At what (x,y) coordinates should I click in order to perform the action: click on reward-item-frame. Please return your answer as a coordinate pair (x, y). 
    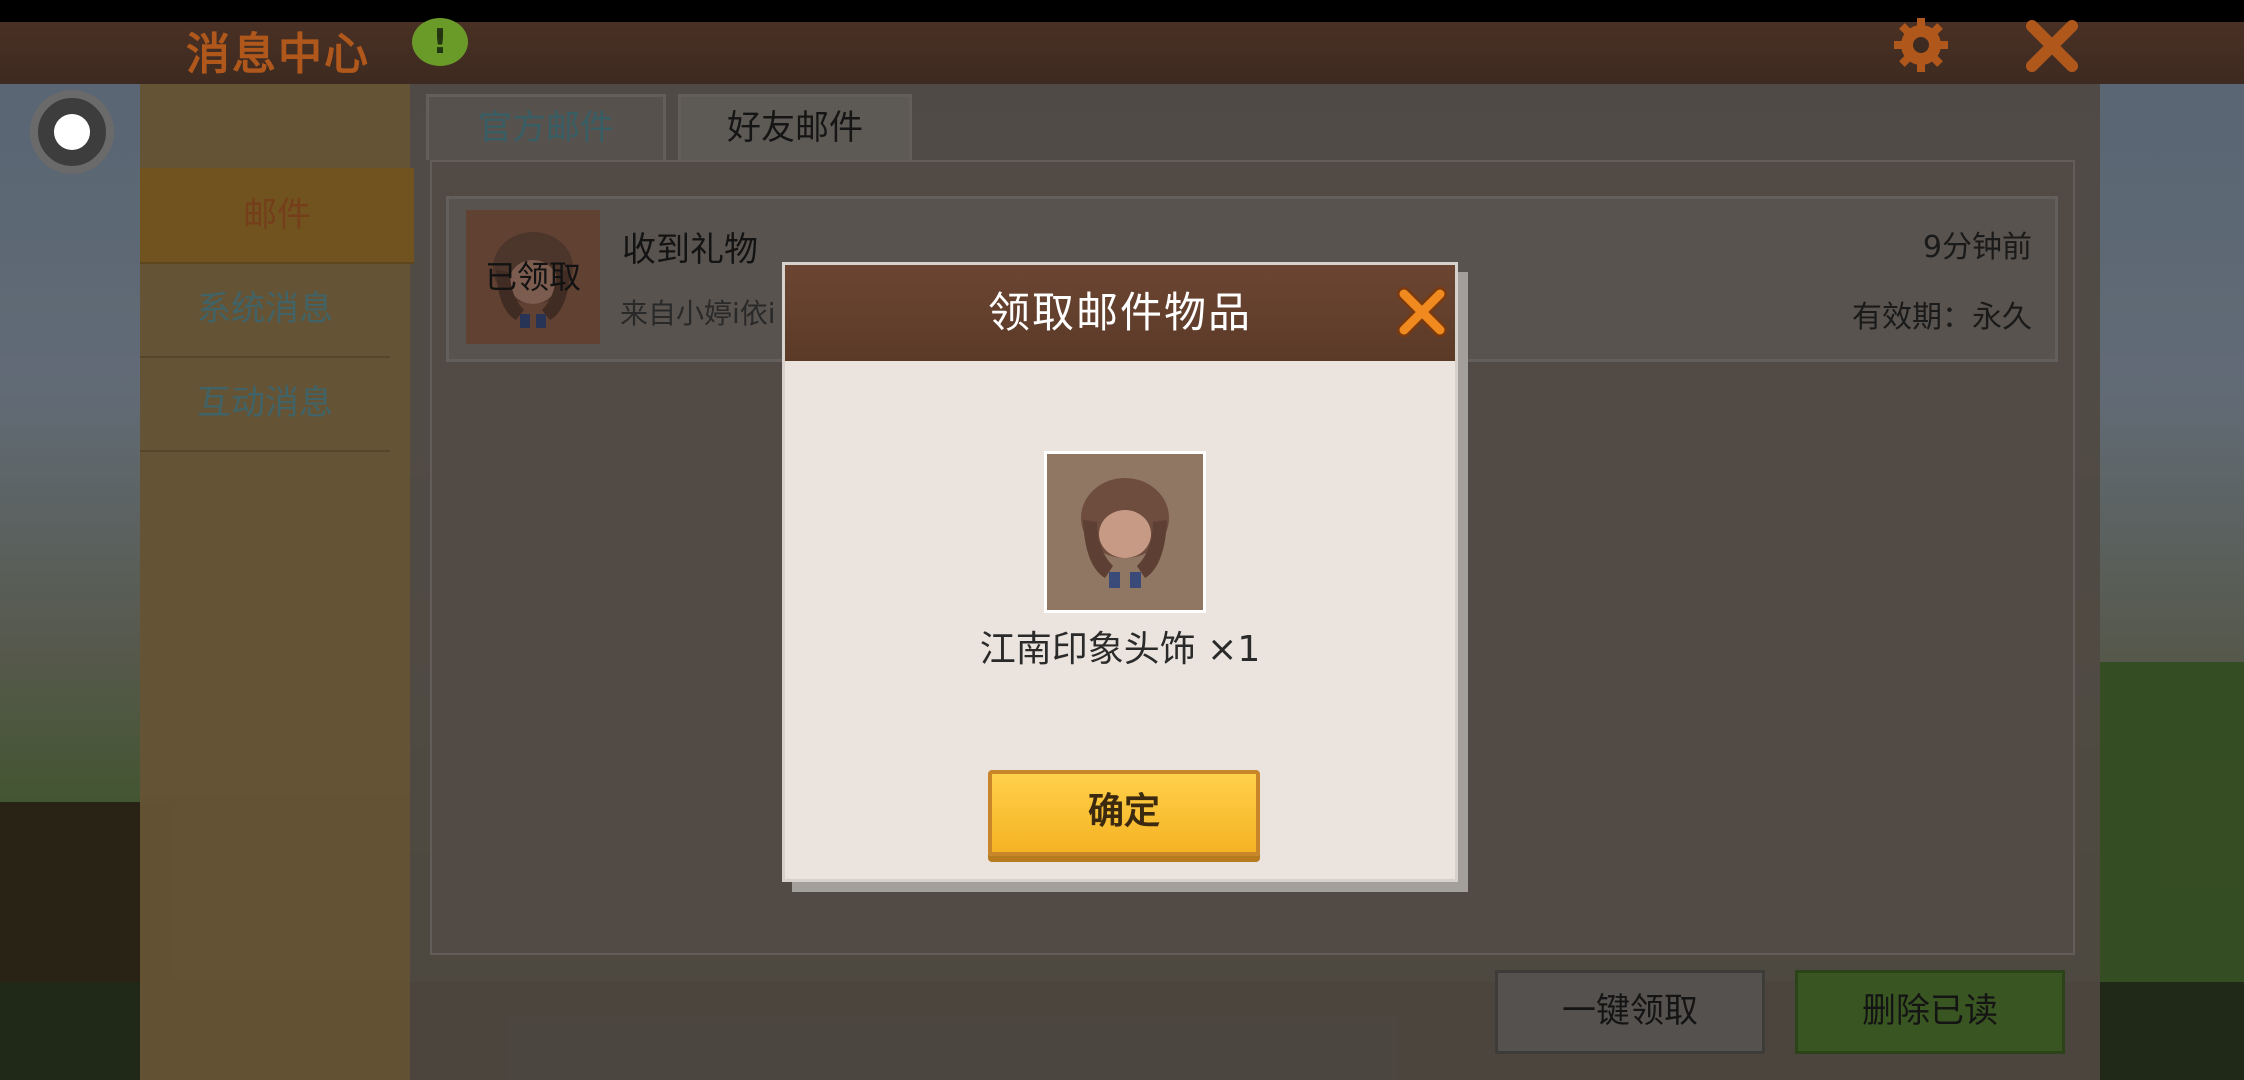
    Looking at the image, I should click on (1125, 532).